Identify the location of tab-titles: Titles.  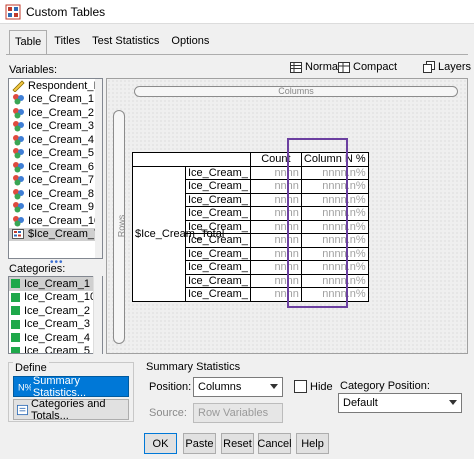
(67, 43).